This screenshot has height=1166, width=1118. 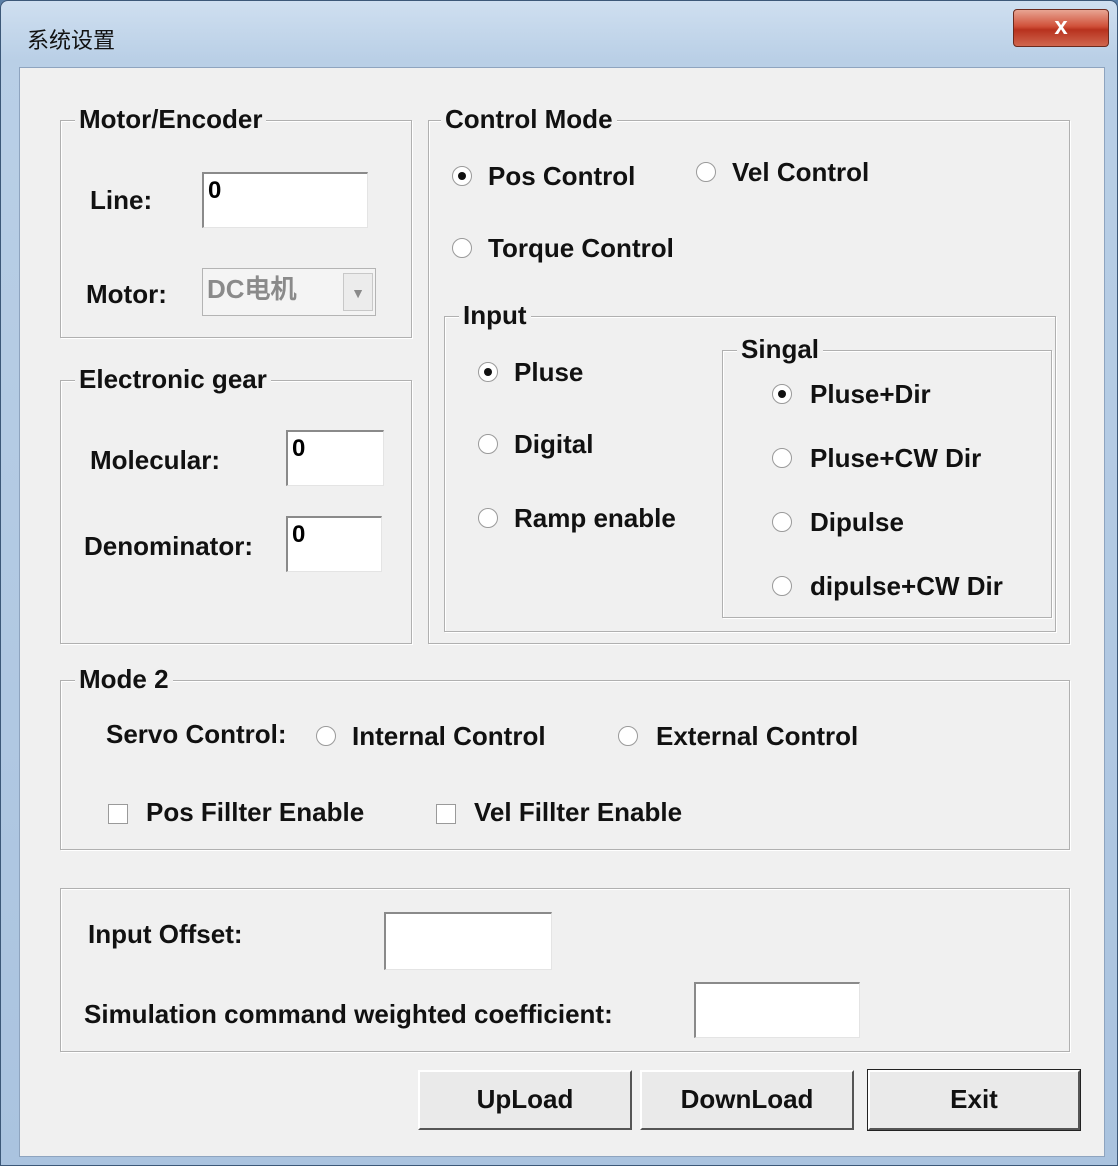 I want to click on pluse-label: Pluse, so click(x=548, y=372).